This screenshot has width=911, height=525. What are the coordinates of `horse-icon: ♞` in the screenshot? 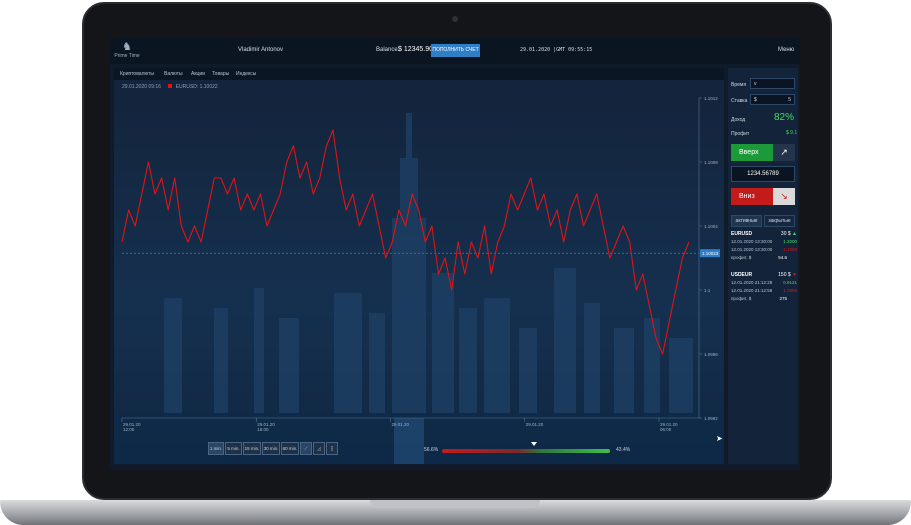 It's located at (127, 47).